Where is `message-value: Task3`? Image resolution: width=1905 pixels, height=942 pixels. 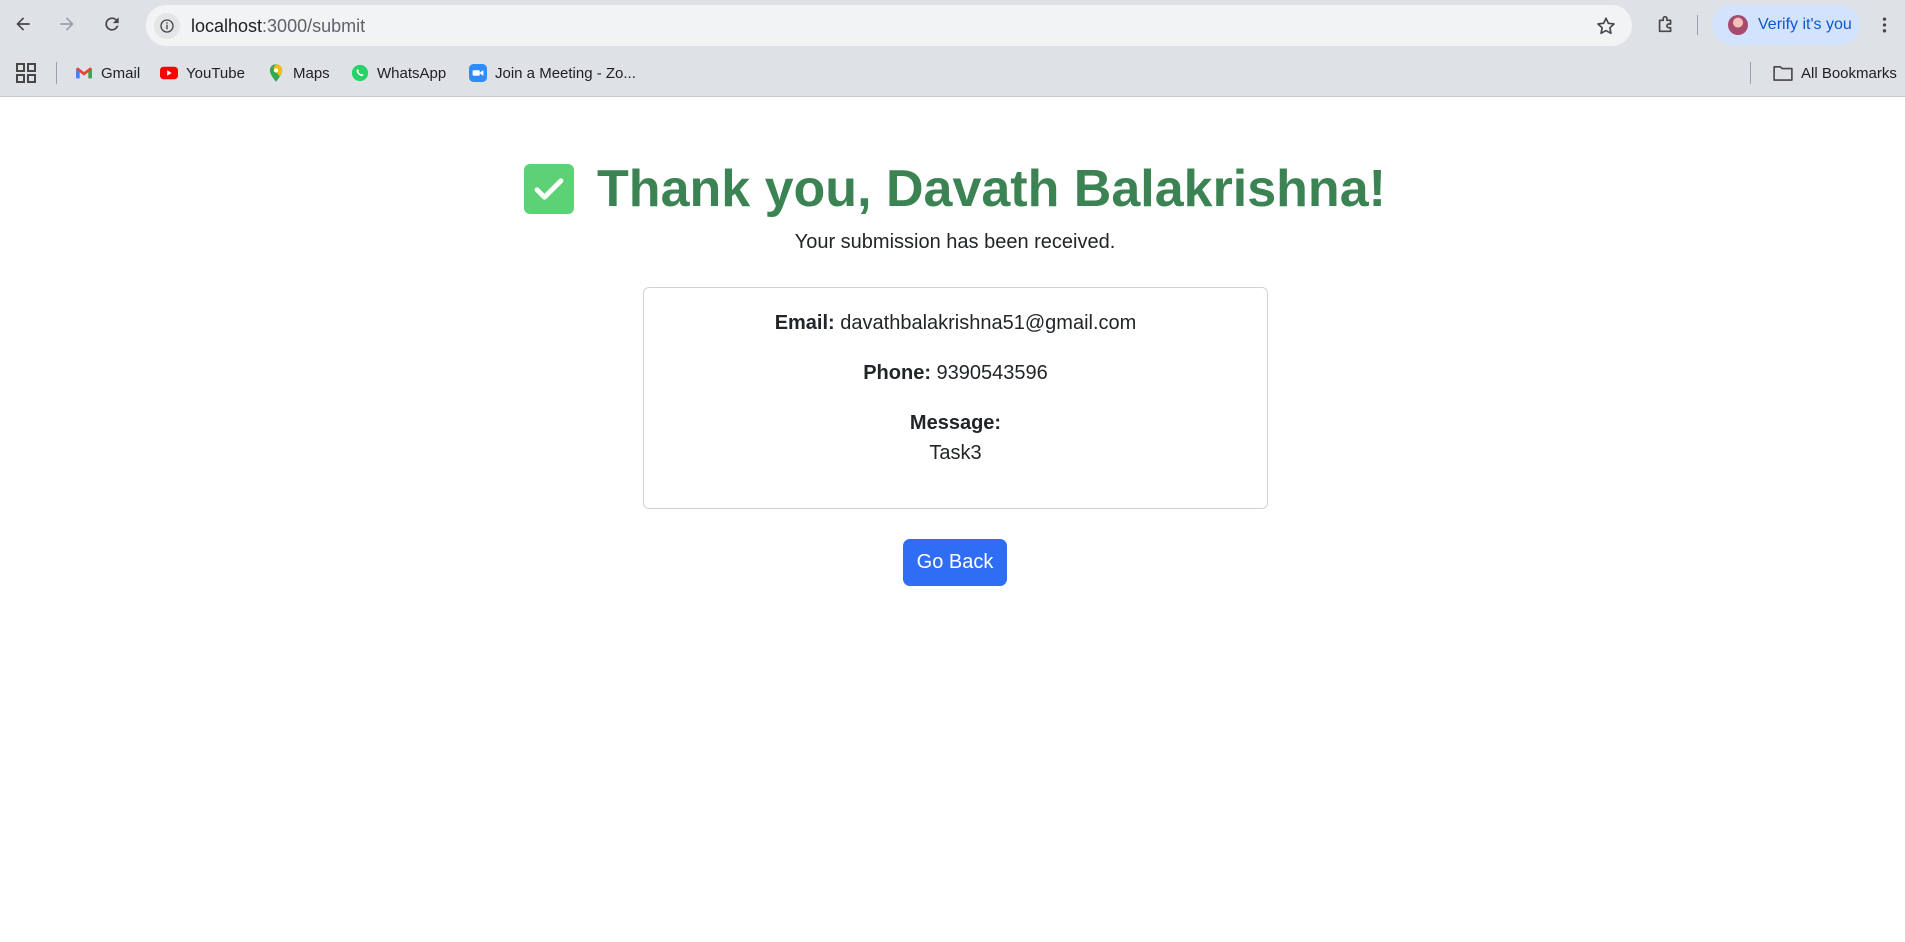 message-value: Task3 is located at coordinates (955, 453).